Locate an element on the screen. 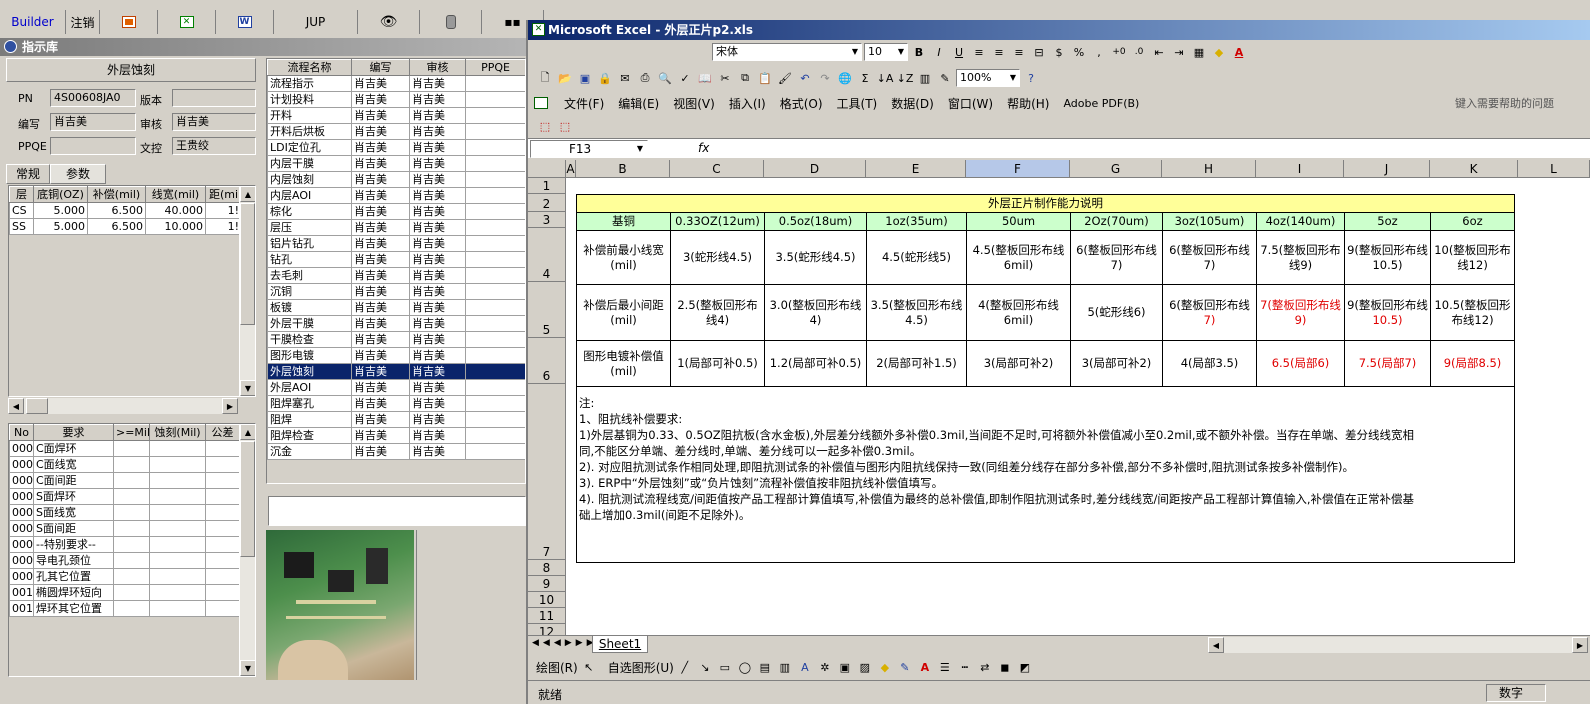 The image size is (1590, 704). drawing-icon: ✎ is located at coordinates (945, 78).